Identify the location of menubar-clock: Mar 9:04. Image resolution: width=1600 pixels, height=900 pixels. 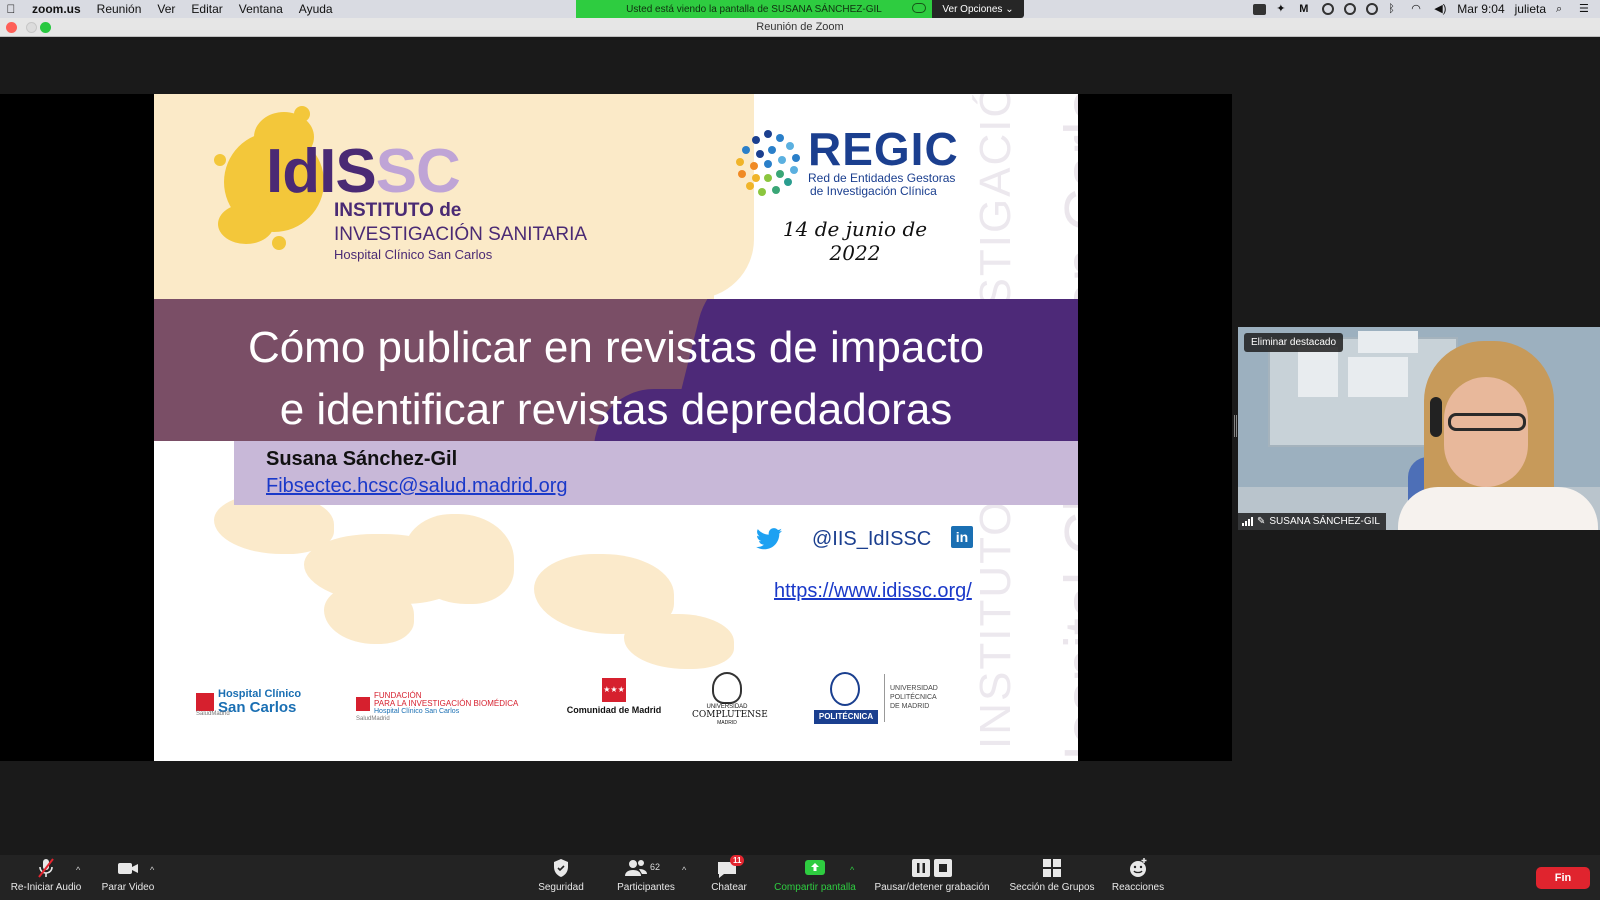
(1480, 9).